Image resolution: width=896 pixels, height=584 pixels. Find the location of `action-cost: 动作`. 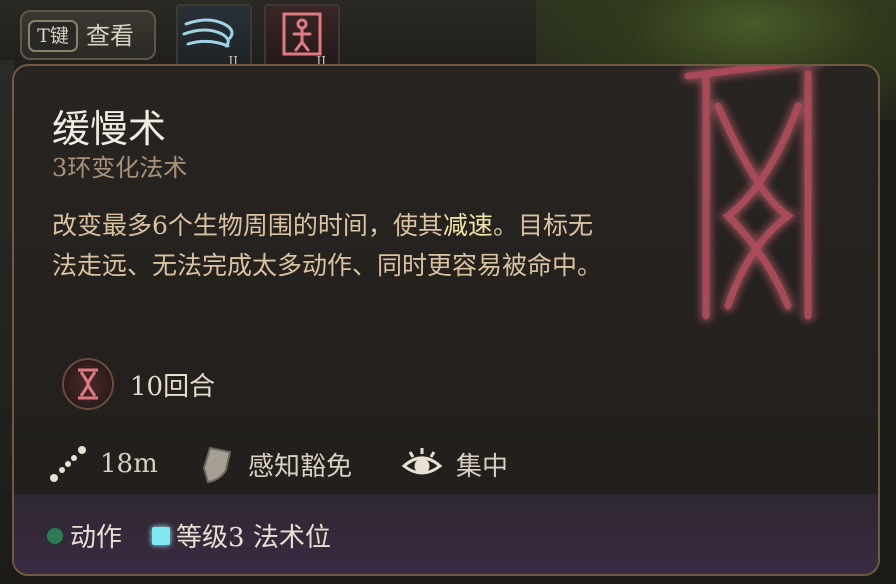

action-cost: 动作 is located at coordinates (96, 538).